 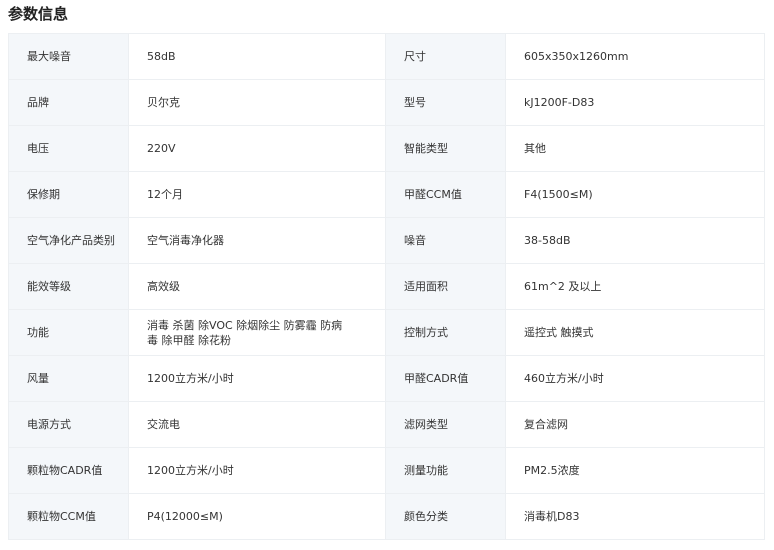 I want to click on spec-value: 消毒机D83, so click(x=635, y=516).